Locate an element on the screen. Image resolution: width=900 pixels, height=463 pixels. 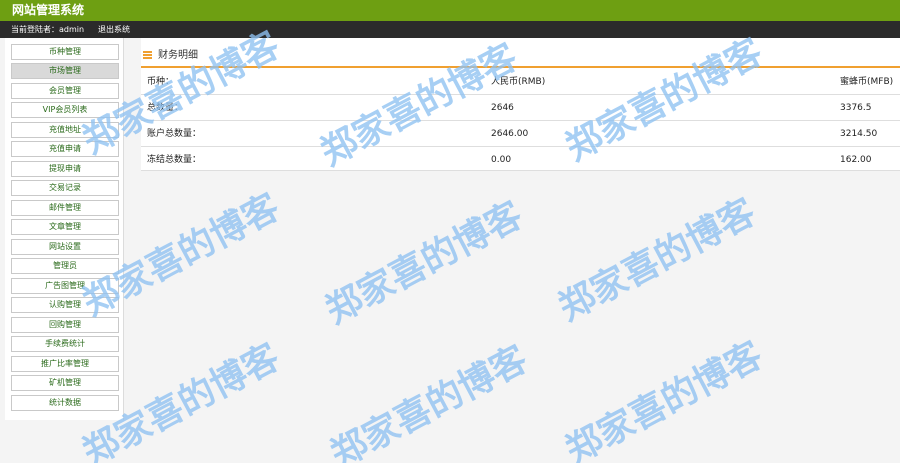
sidebar-item-subscription: 认购管理 is located at coordinates (65, 305).